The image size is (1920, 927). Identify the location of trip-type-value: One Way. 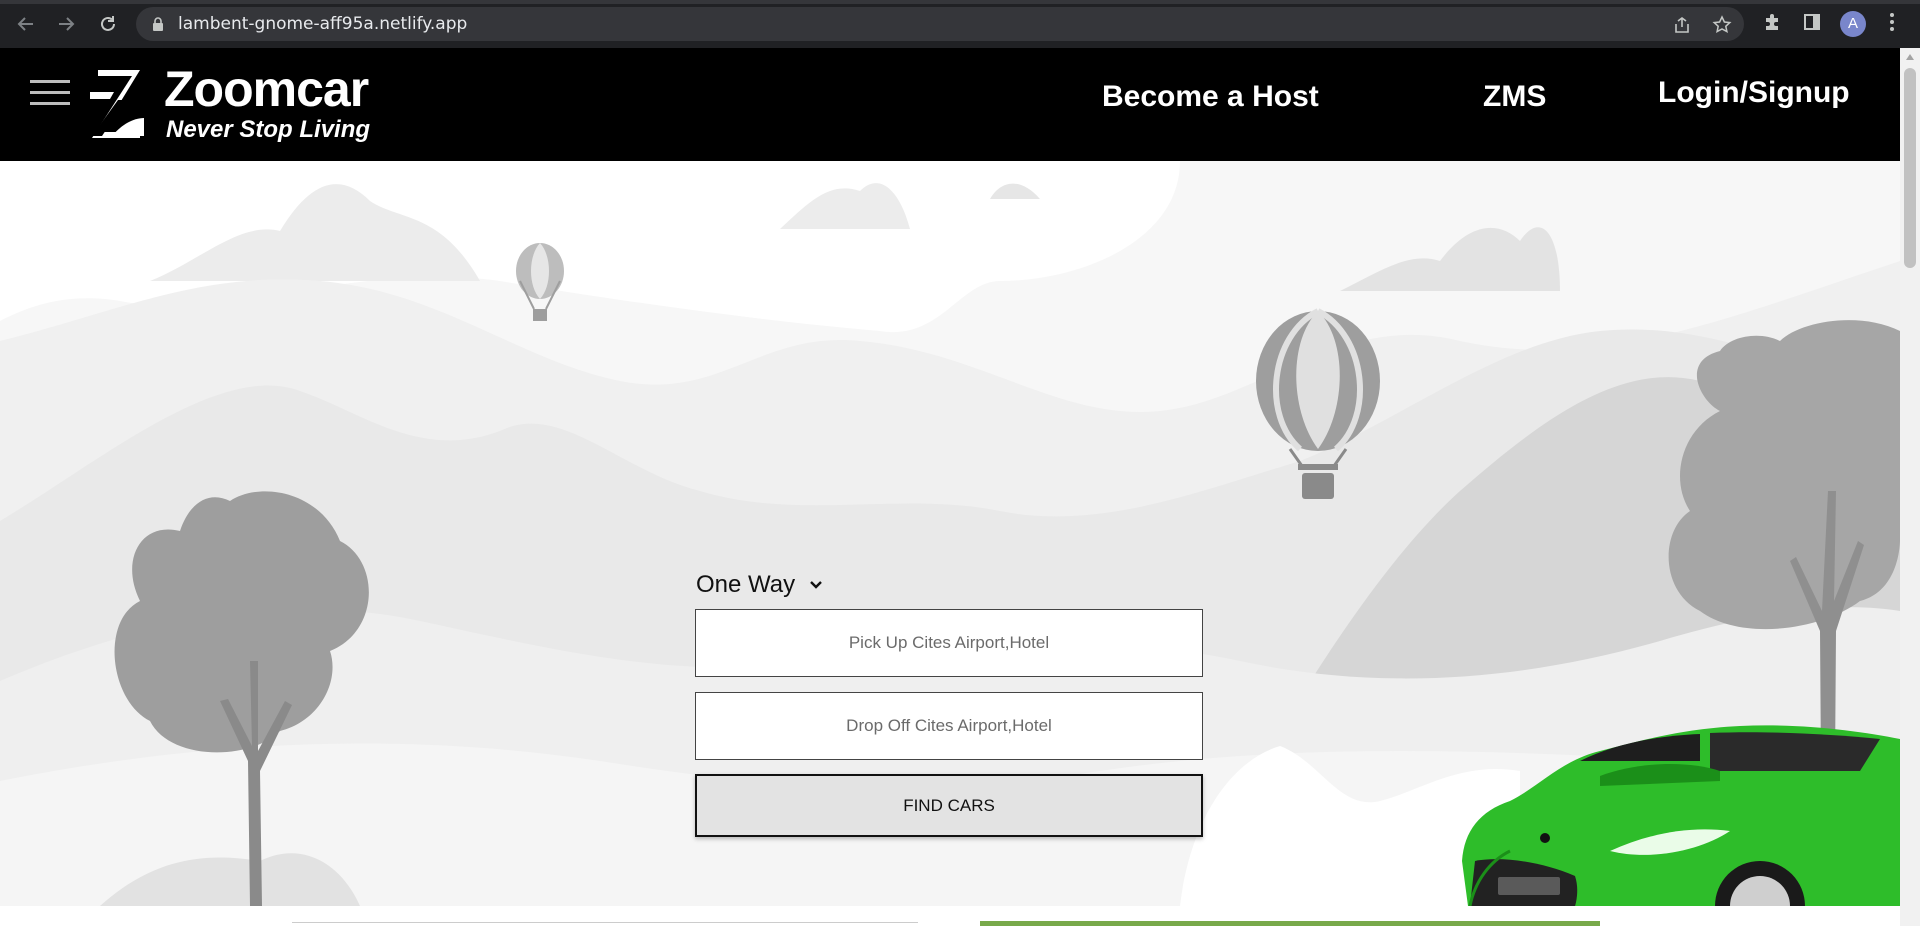
(746, 584).